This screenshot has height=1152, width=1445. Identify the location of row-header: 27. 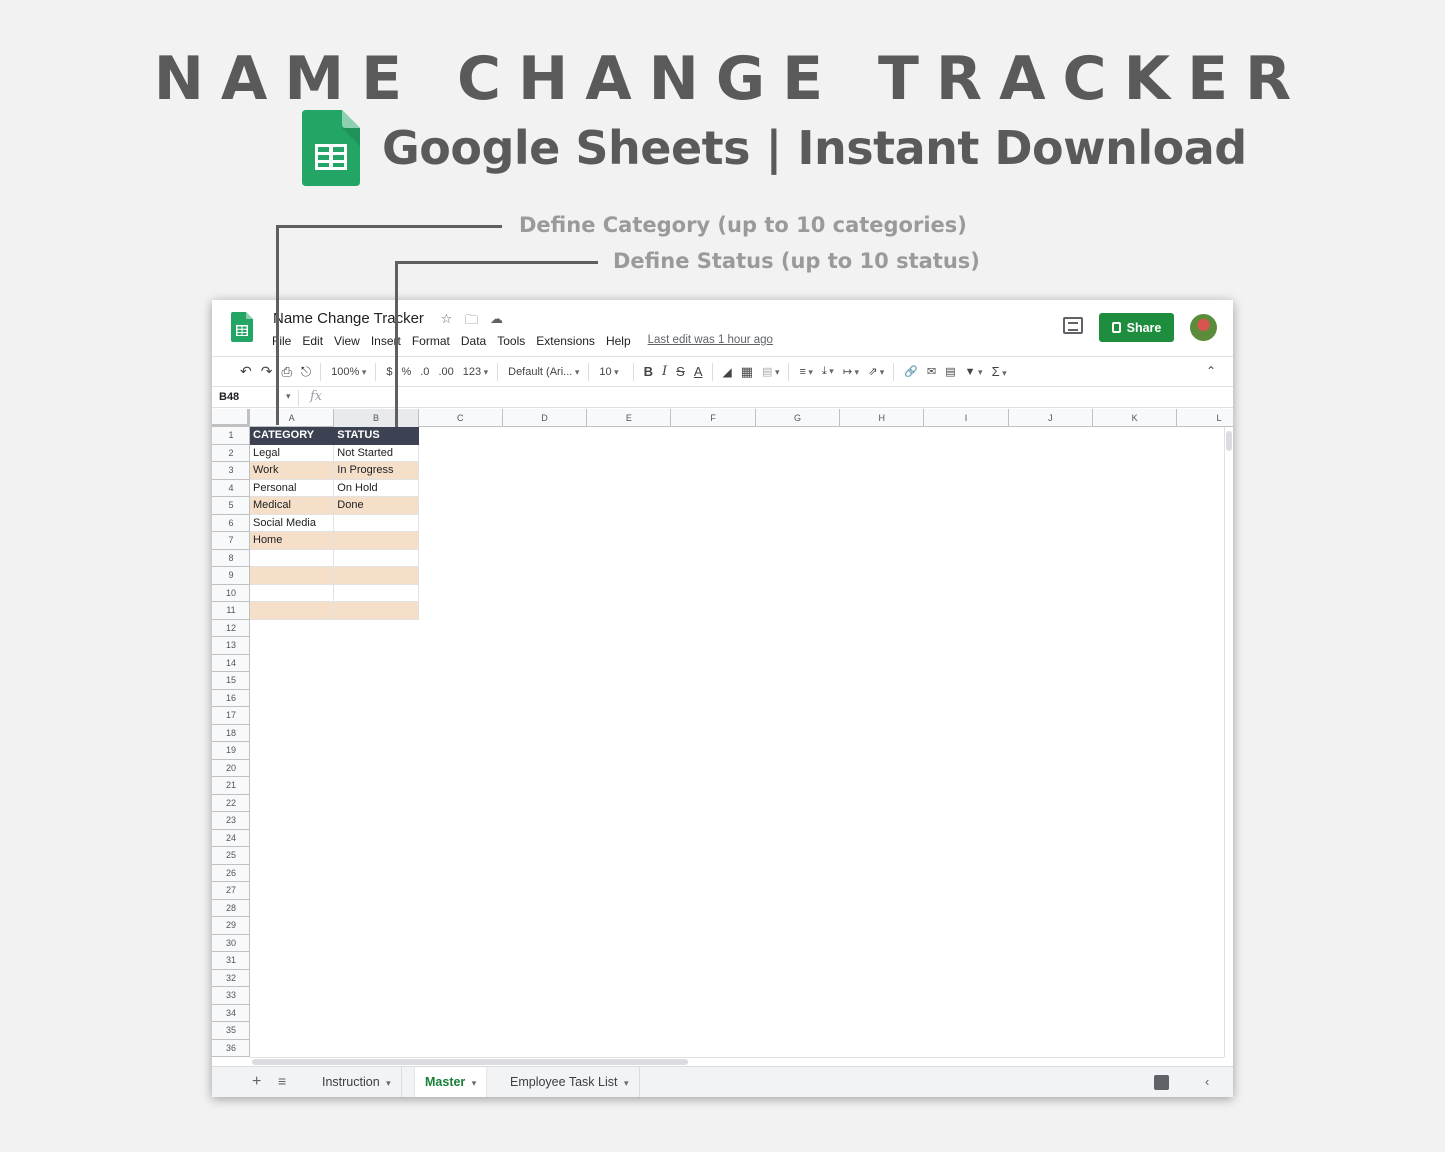
(230, 891).